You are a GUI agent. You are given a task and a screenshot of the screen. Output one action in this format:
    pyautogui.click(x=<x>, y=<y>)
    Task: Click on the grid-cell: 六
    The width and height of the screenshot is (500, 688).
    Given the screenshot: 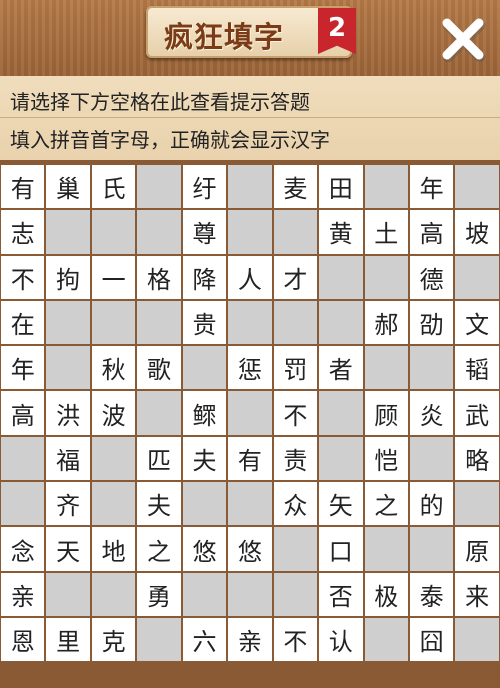 What is the action you would take?
    pyautogui.click(x=204, y=639)
    